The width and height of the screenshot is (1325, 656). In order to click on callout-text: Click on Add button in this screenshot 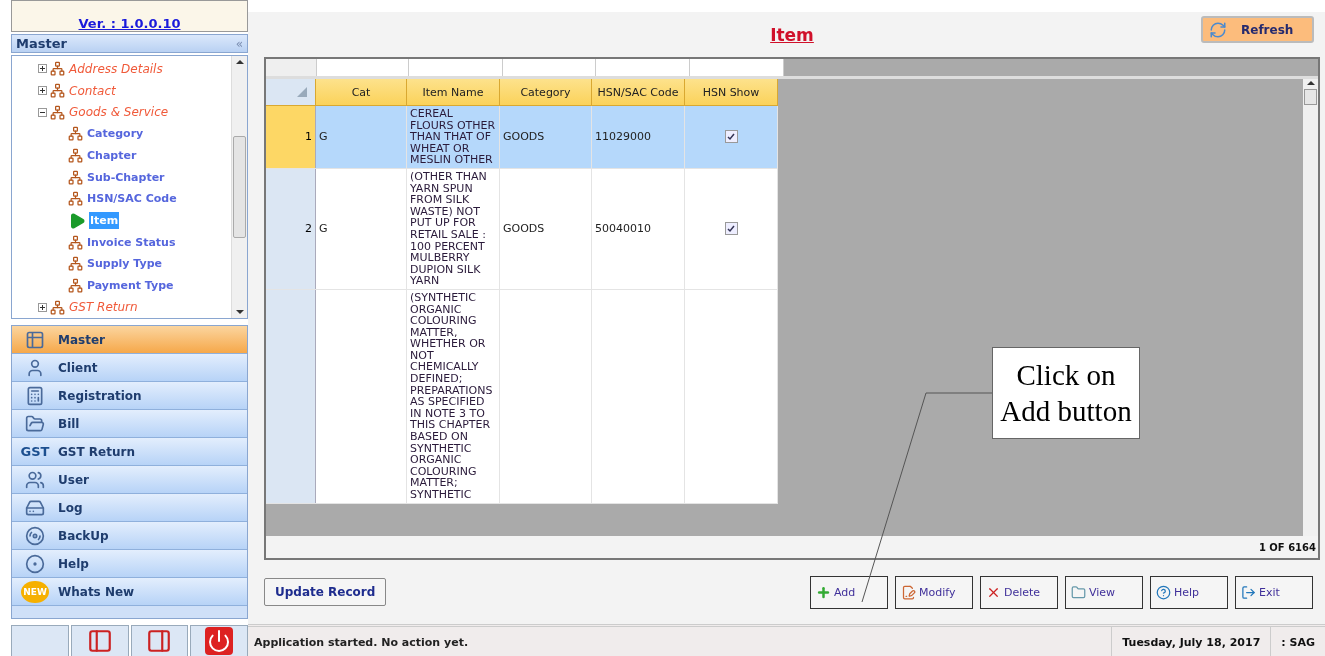, I will do `click(1066, 393)`.